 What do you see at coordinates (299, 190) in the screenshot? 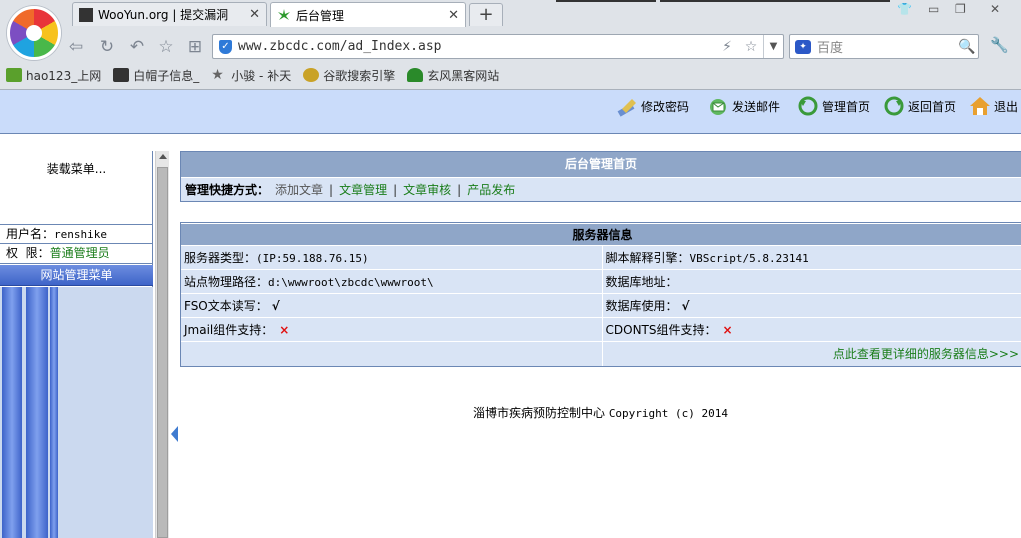
I see `add-article-link: 添加文章` at bounding box center [299, 190].